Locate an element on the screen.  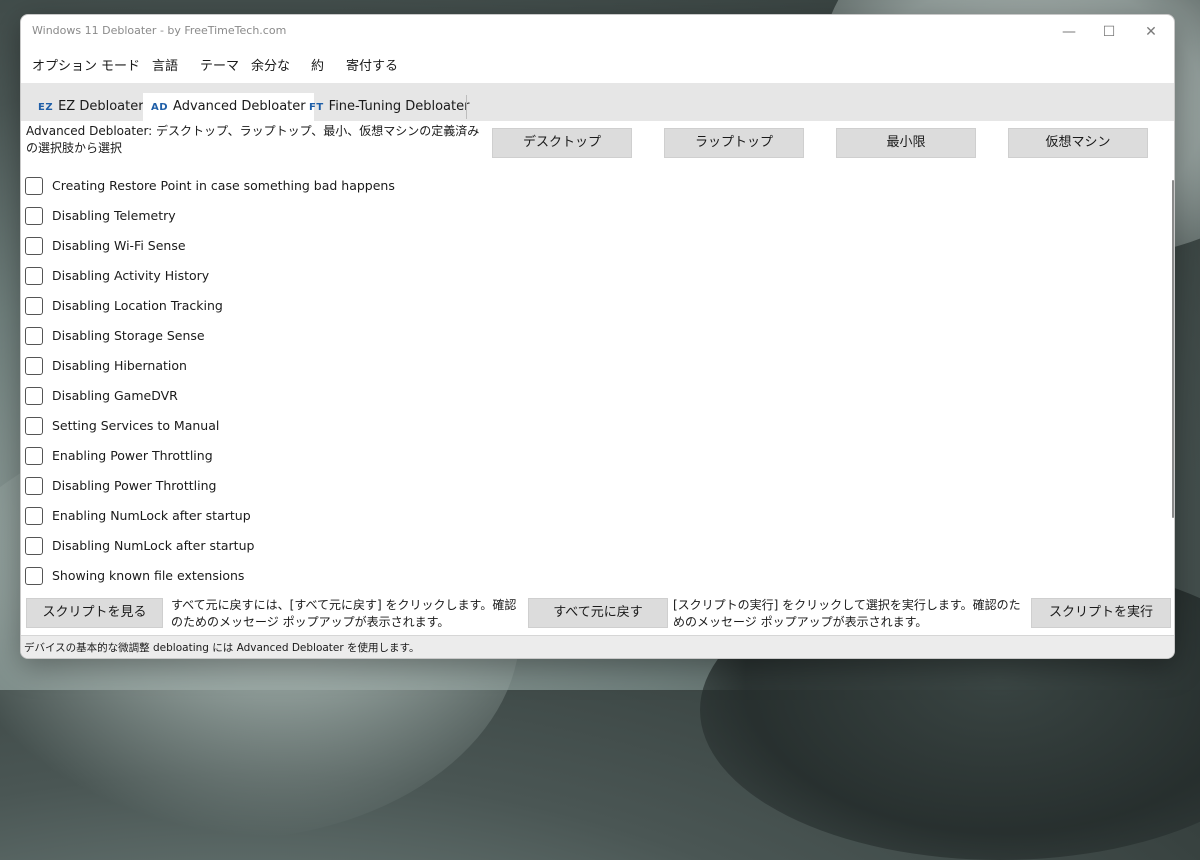
menu-about: 約 is located at coordinates (317, 64).